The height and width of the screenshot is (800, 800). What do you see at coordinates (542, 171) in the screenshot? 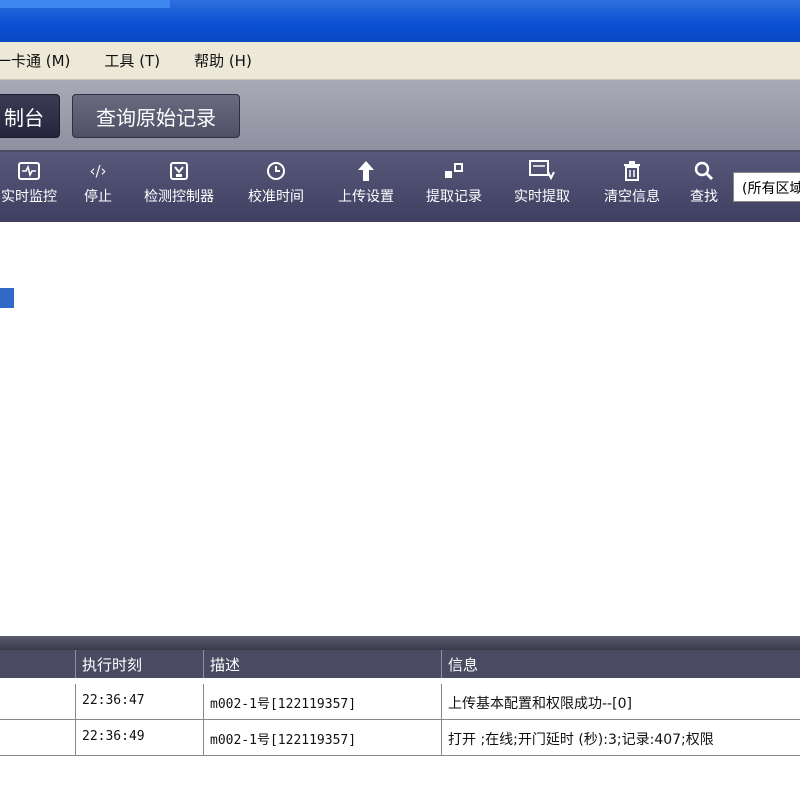
I see `realtime-extract-icon` at bounding box center [542, 171].